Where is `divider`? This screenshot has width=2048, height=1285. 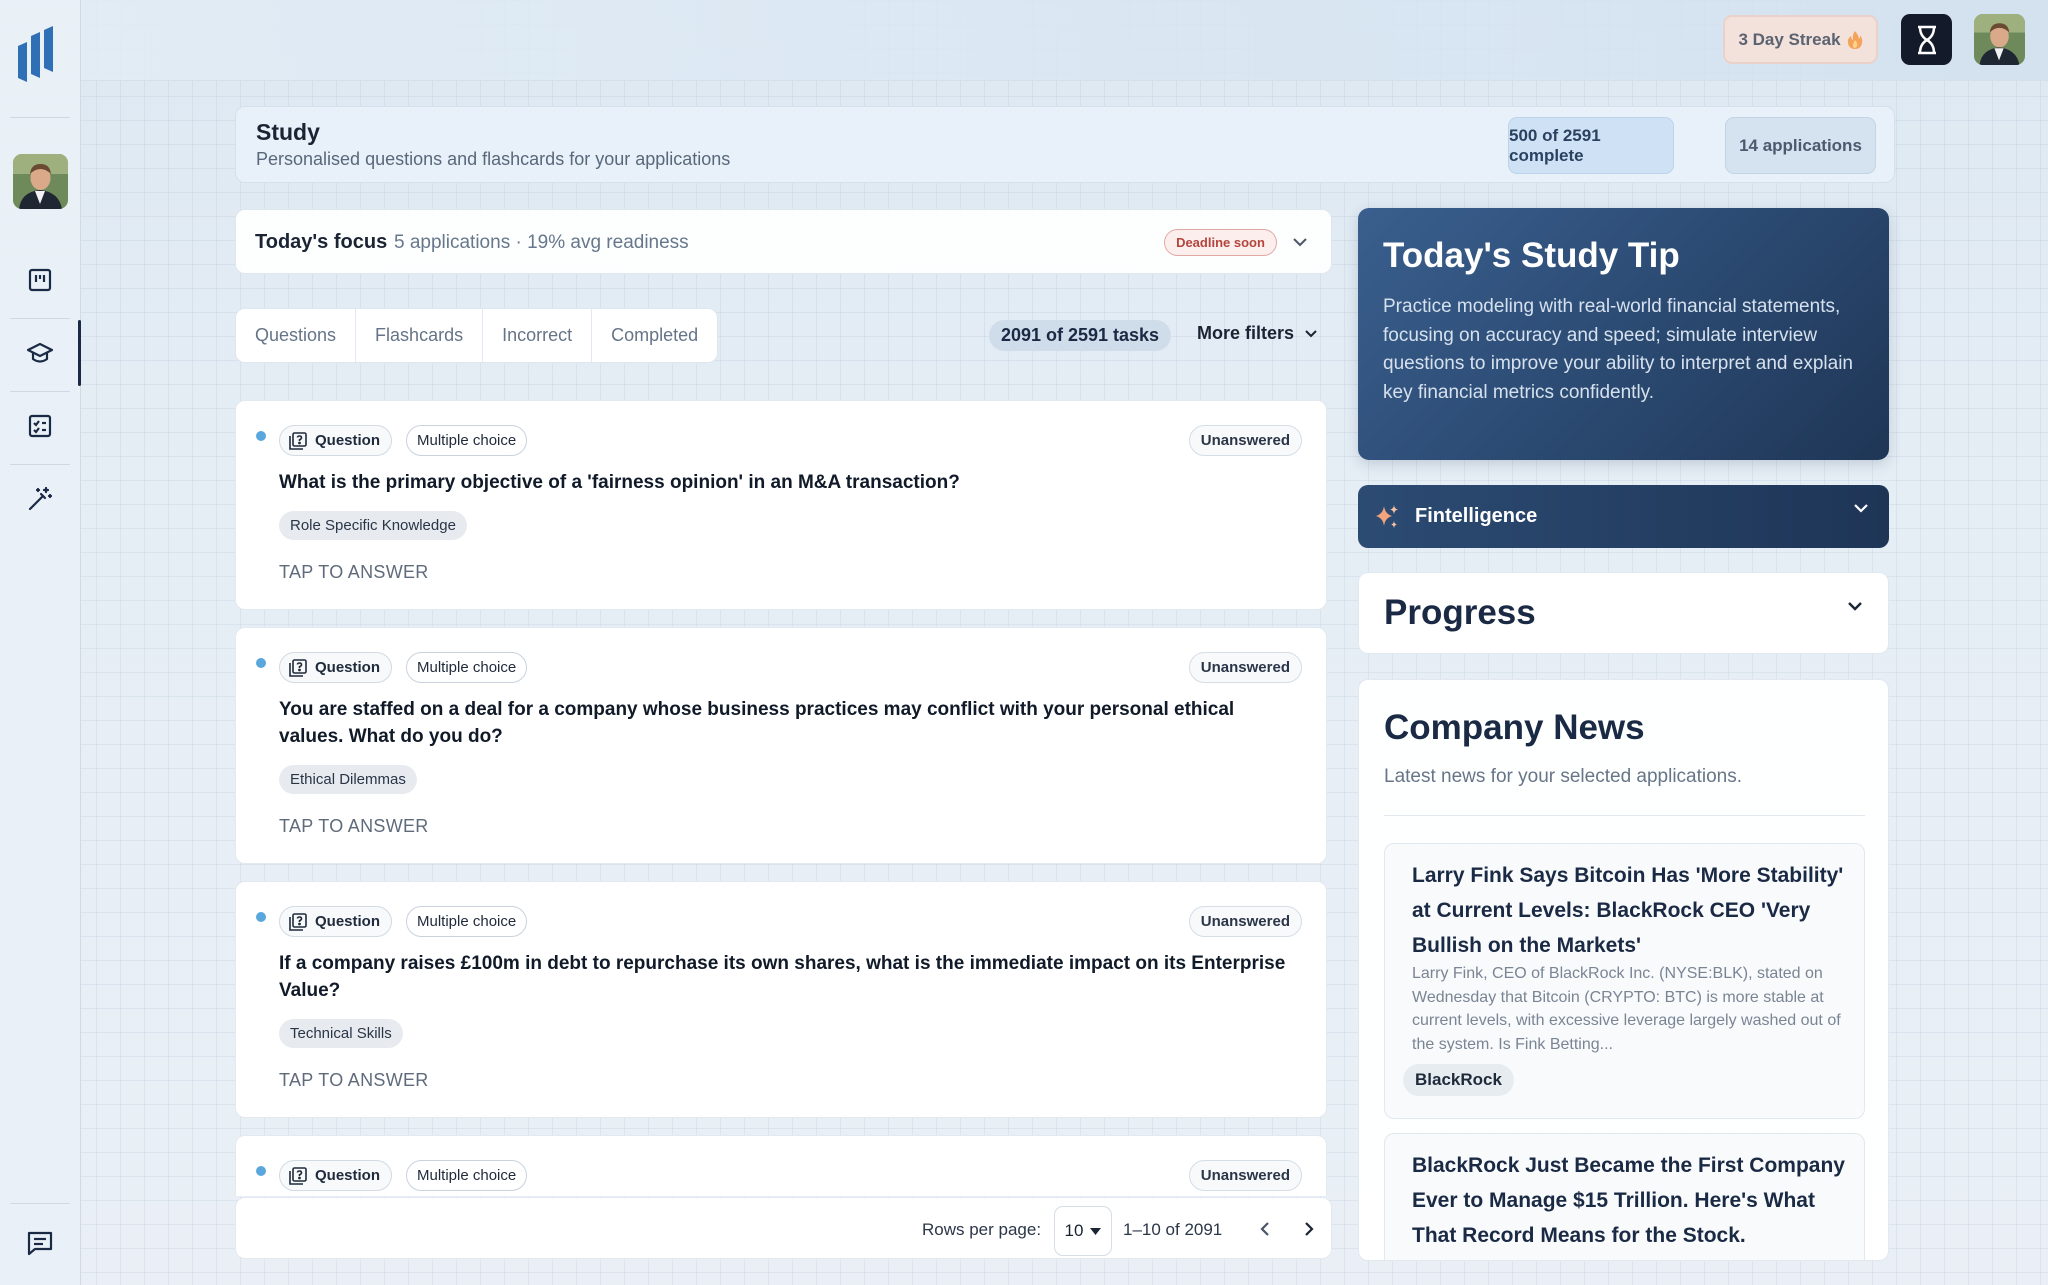
divider is located at coordinates (1624, 815).